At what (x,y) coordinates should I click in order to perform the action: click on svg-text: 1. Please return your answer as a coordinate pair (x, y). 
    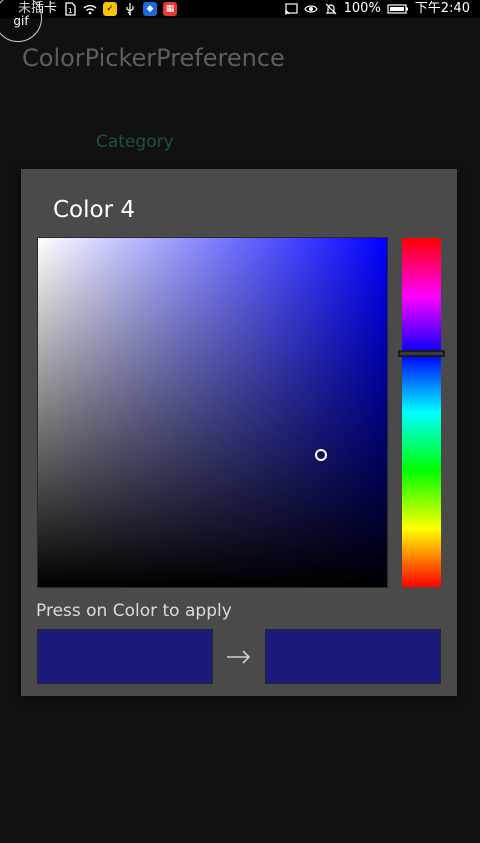
    Looking at the image, I should click on (70, 11).